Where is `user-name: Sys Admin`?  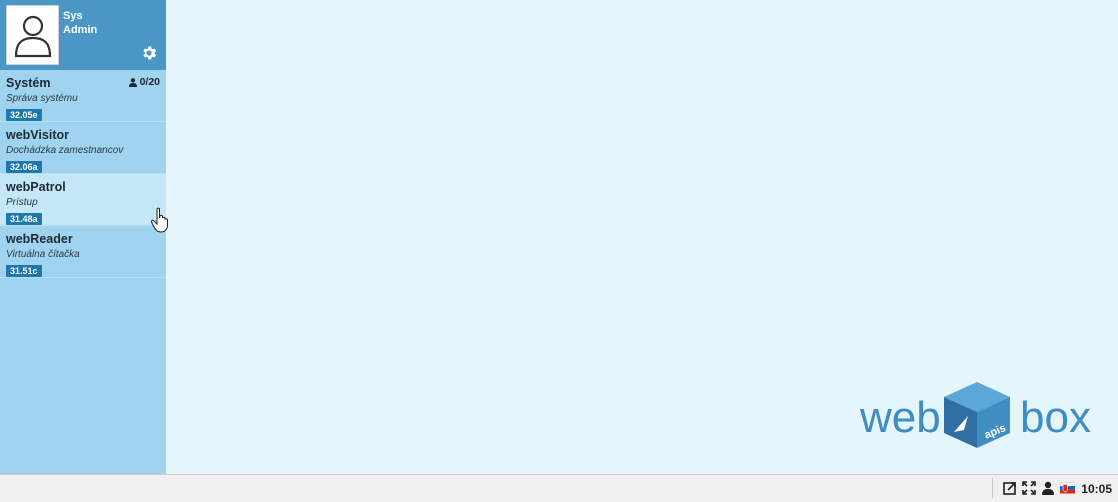 user-name: Sys Admin is located at coordinates (80, 23).